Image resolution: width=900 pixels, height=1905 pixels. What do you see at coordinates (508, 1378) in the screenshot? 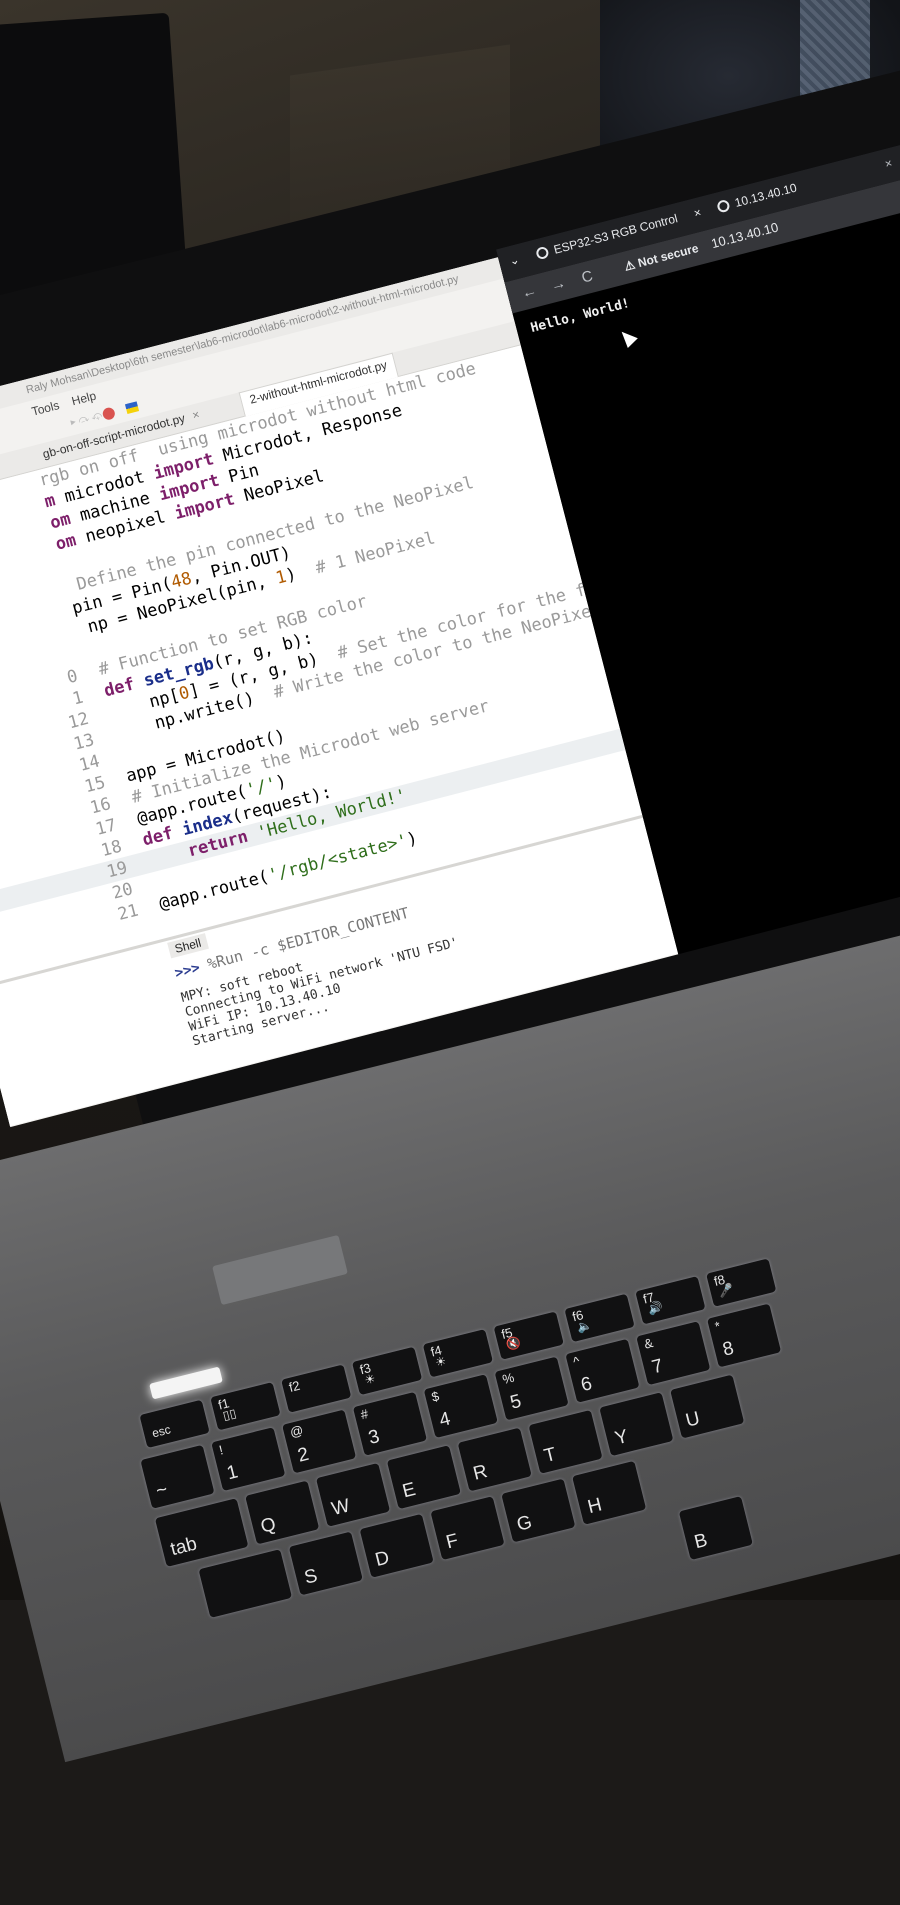
I see `key-shift-label: %` at bounding box center [508, 1378].